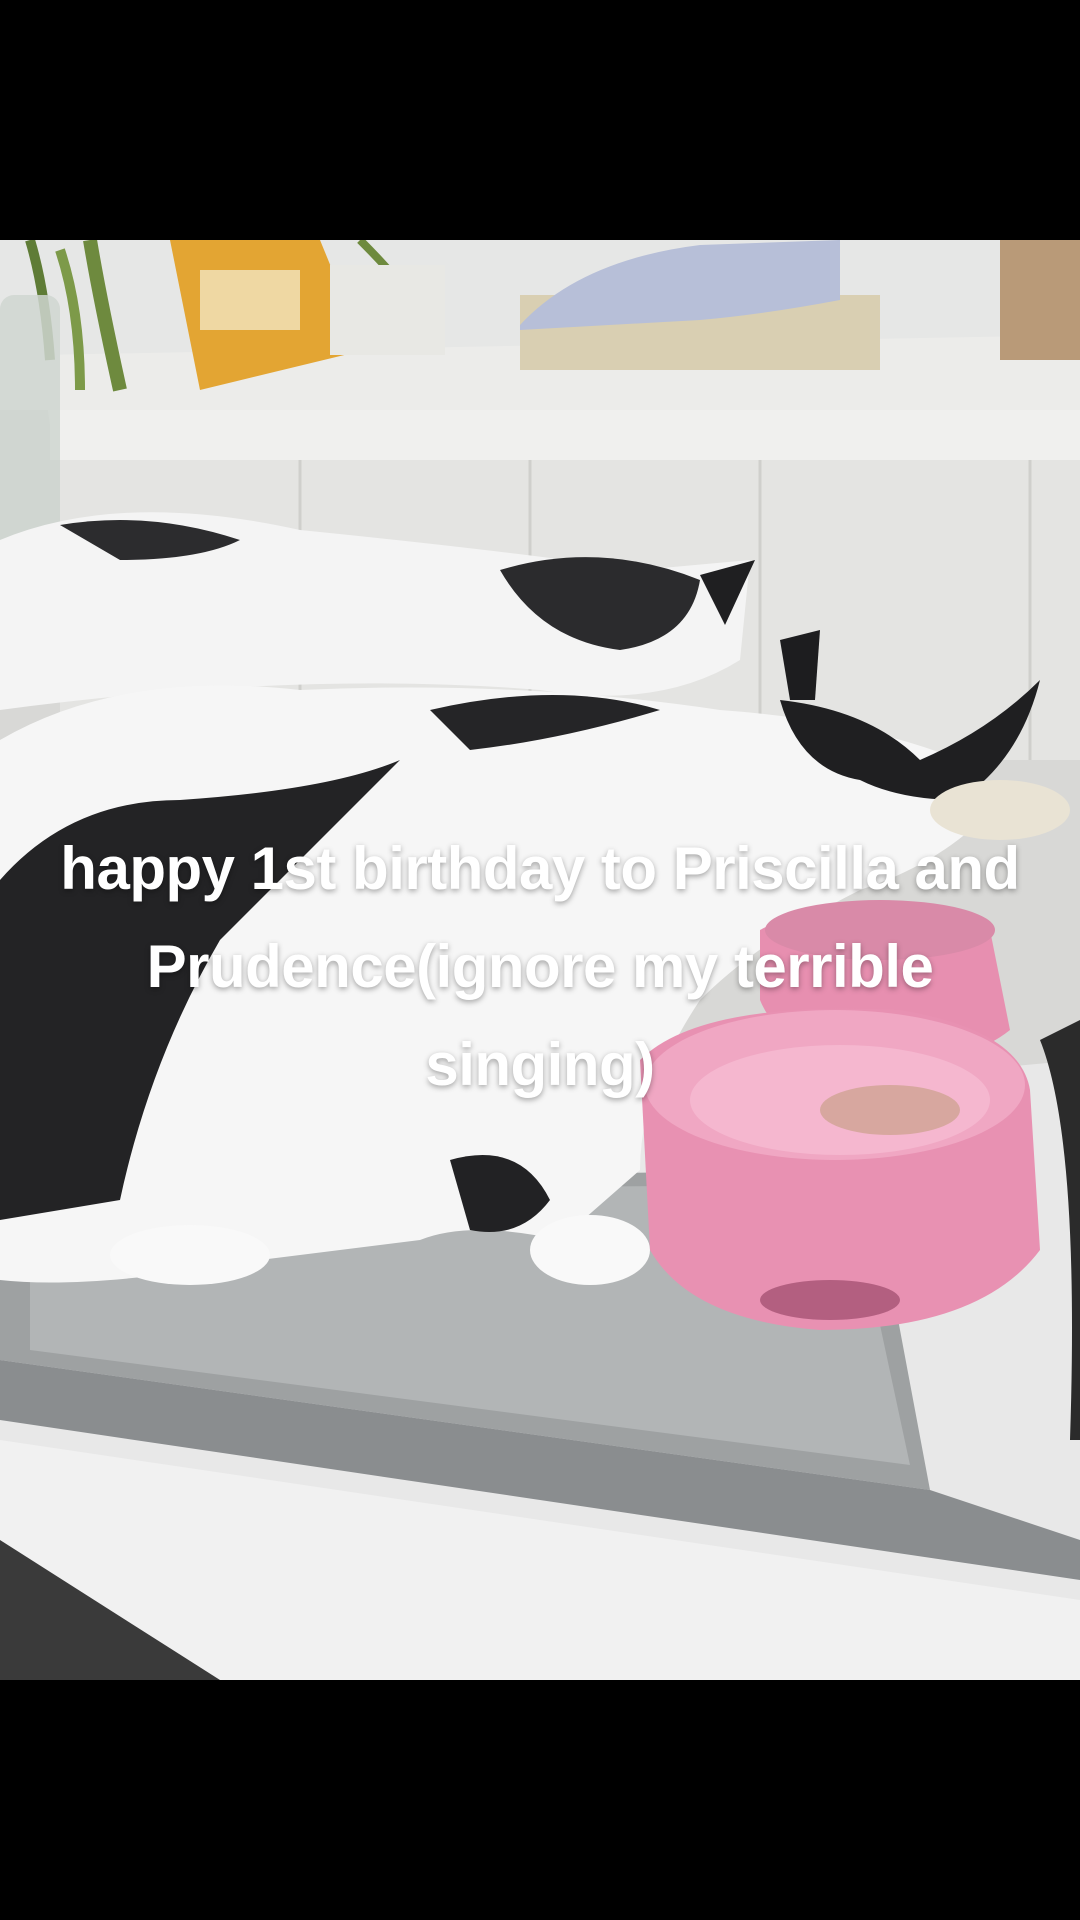  What do you see at coordinates (540, 1800) in the screenshot?
I see `letterbox-bottom` at bounding box center [540, 1800].